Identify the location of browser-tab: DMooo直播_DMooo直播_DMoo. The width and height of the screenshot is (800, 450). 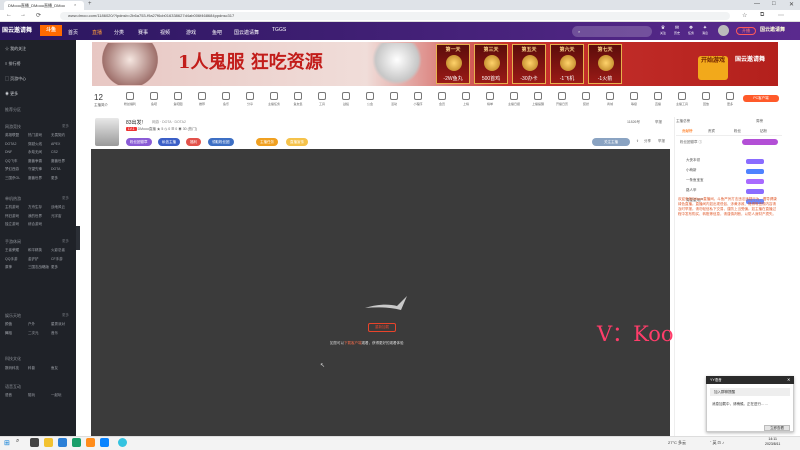
(44, 5).